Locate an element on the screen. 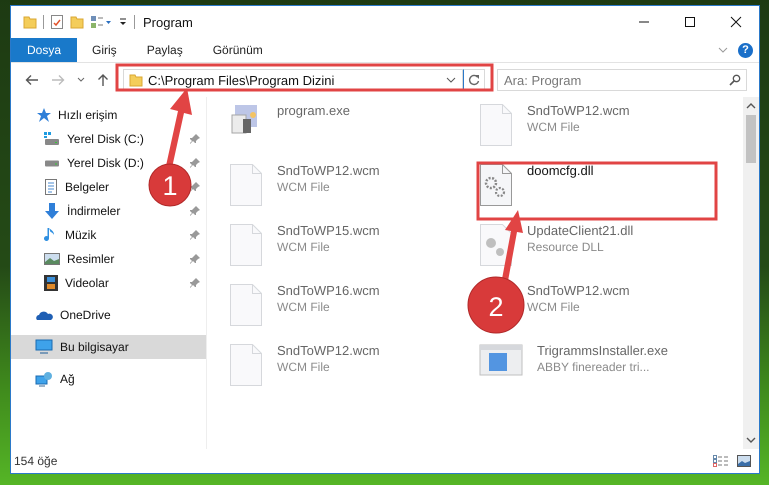  file-type: Resource DLL is located at coordinates (566, 247).